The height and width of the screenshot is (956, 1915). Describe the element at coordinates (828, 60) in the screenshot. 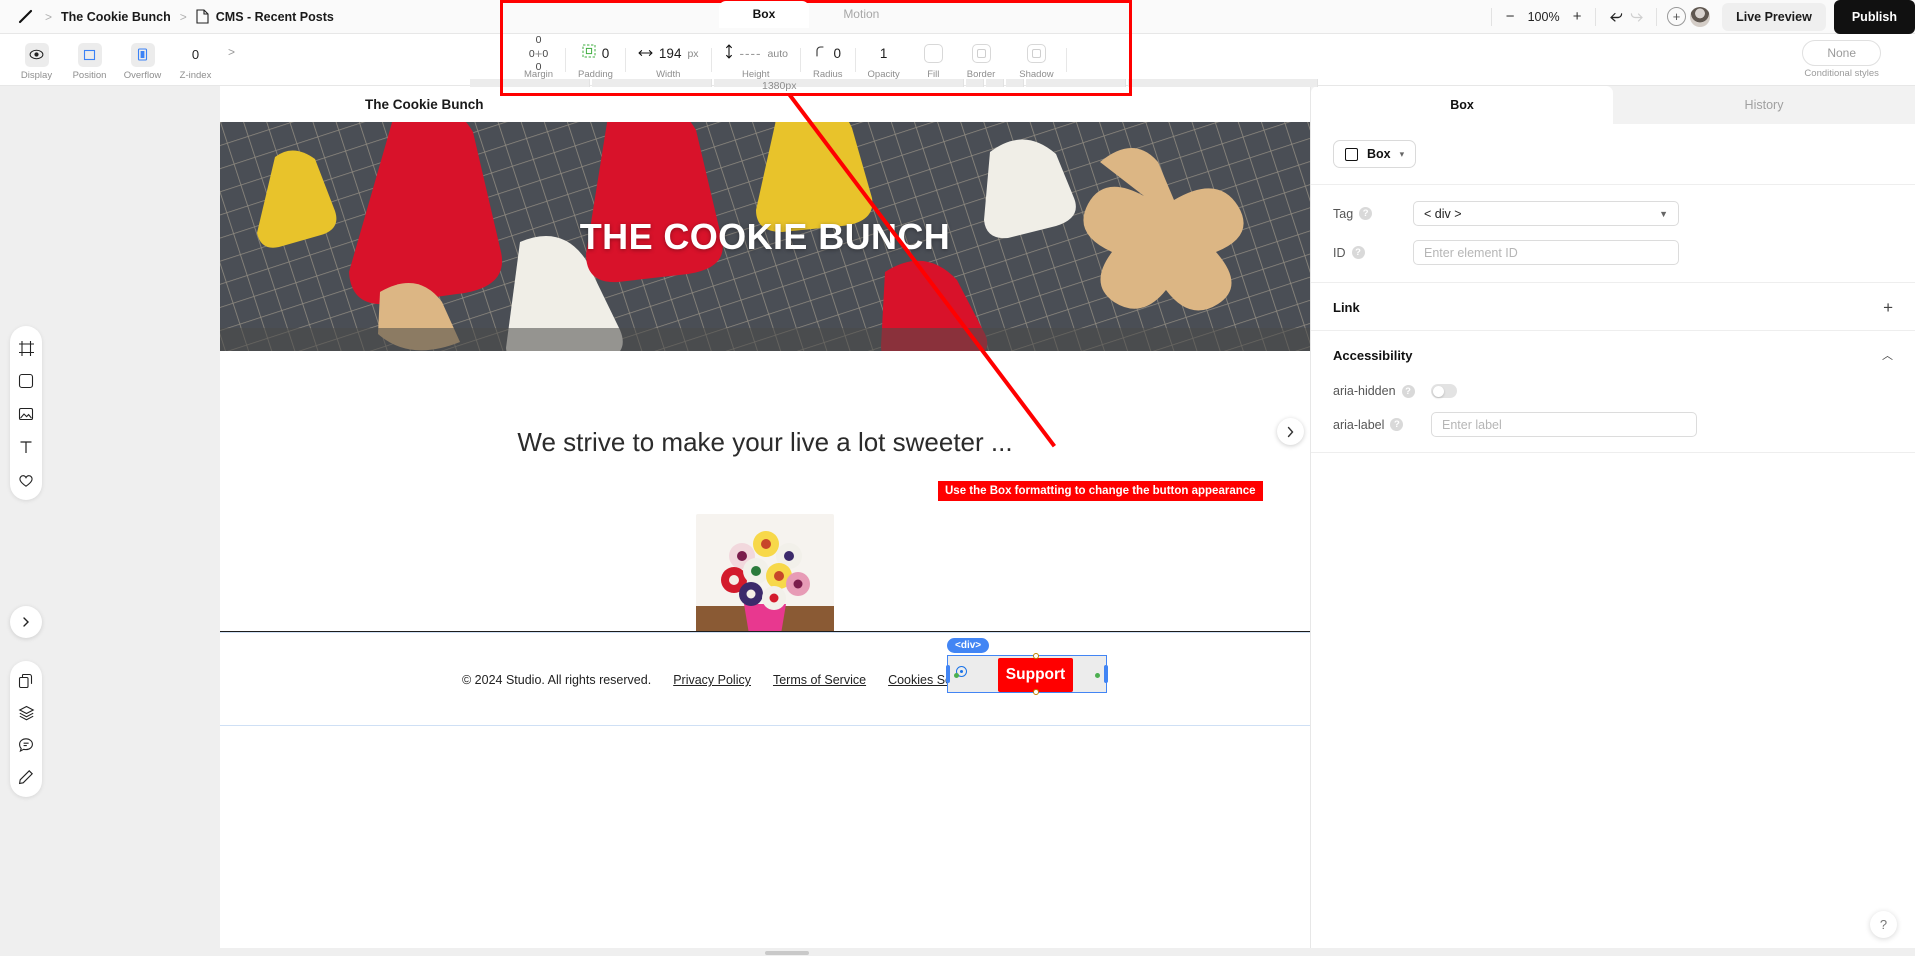

I see `radius-field: 0 Radius` at that location.